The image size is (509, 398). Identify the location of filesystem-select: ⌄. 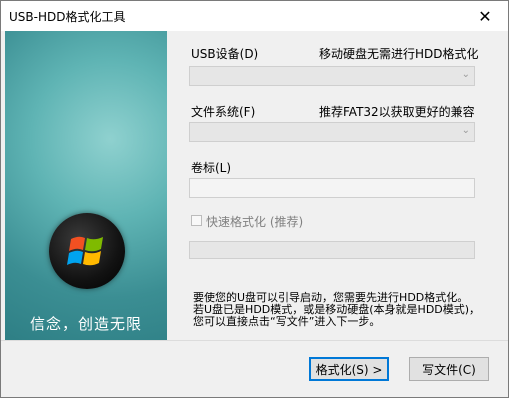
(332, 132).